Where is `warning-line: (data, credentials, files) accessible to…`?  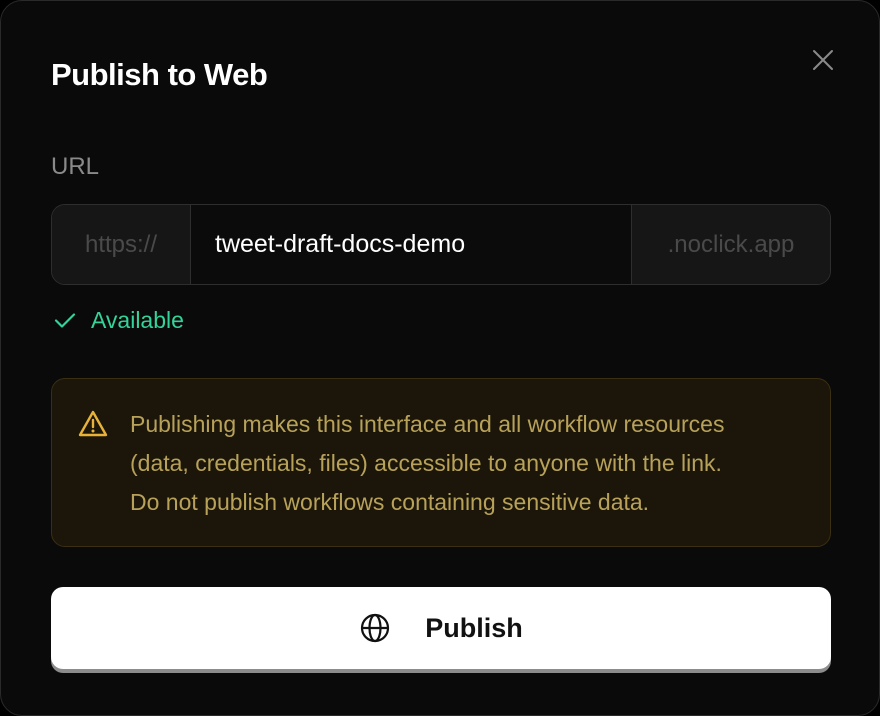
warning-line: (data, credentials, files) accessible to… is located at coordinates (426, 463).